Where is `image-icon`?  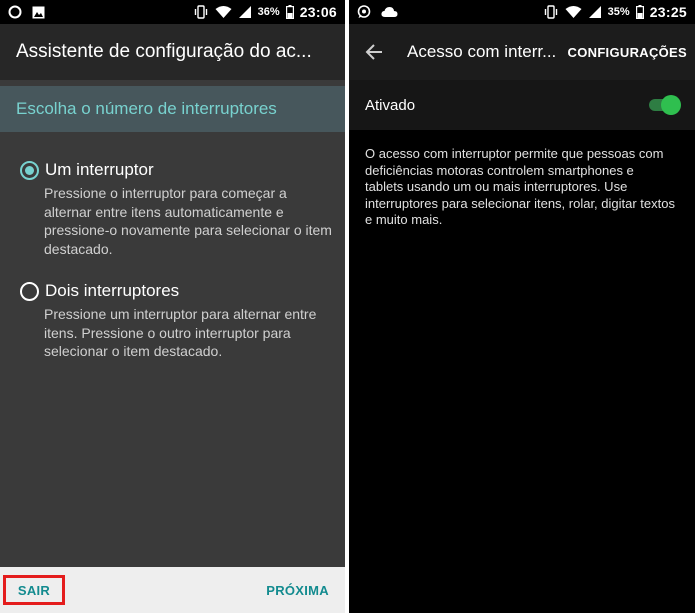 image-icon is located at coordinates (38, 12).